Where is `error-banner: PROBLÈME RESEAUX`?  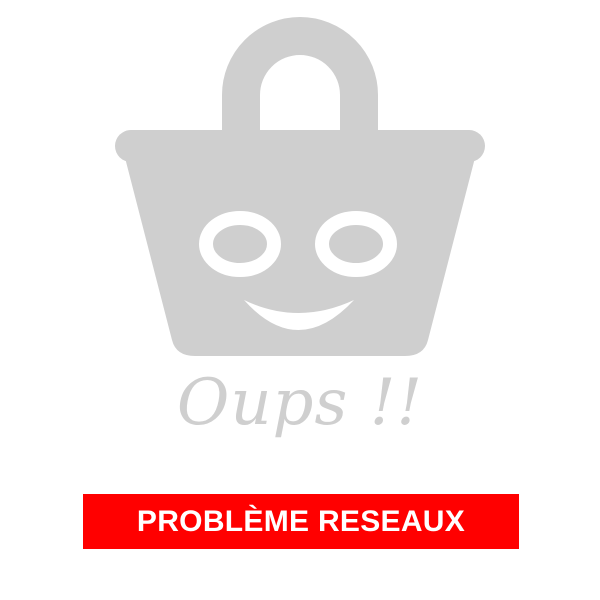
error-banner: PROBLÈME RESEAUX is located at coordinates (301, 521).